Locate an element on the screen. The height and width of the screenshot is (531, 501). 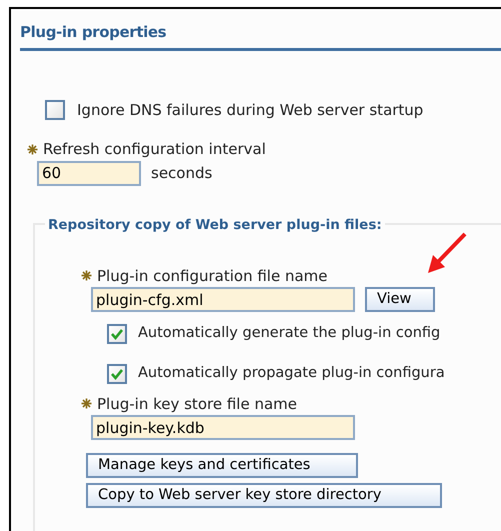
checkbox-label: Automatically generate the plug-in config is located at coordinates (289, 333).